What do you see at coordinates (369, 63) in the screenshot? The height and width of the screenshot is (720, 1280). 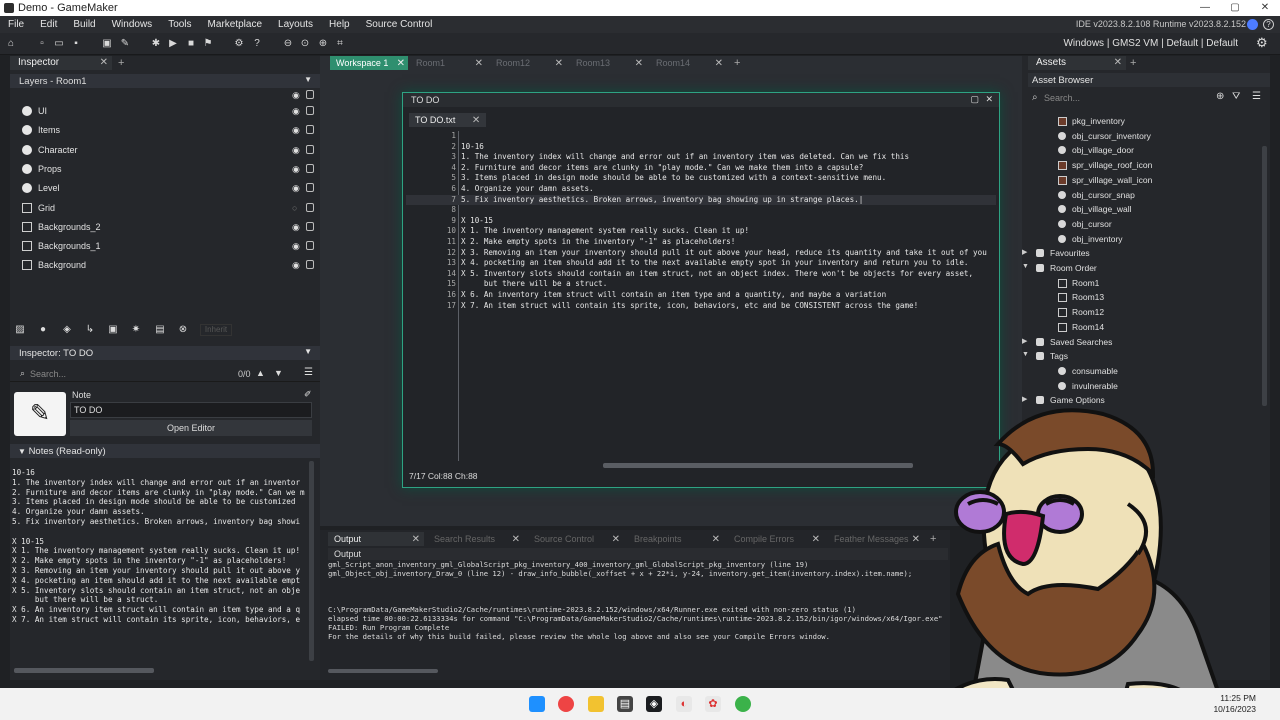 I see `tab-workspace-1: Workspace 1 ✕` at bounding box center [369, 63].